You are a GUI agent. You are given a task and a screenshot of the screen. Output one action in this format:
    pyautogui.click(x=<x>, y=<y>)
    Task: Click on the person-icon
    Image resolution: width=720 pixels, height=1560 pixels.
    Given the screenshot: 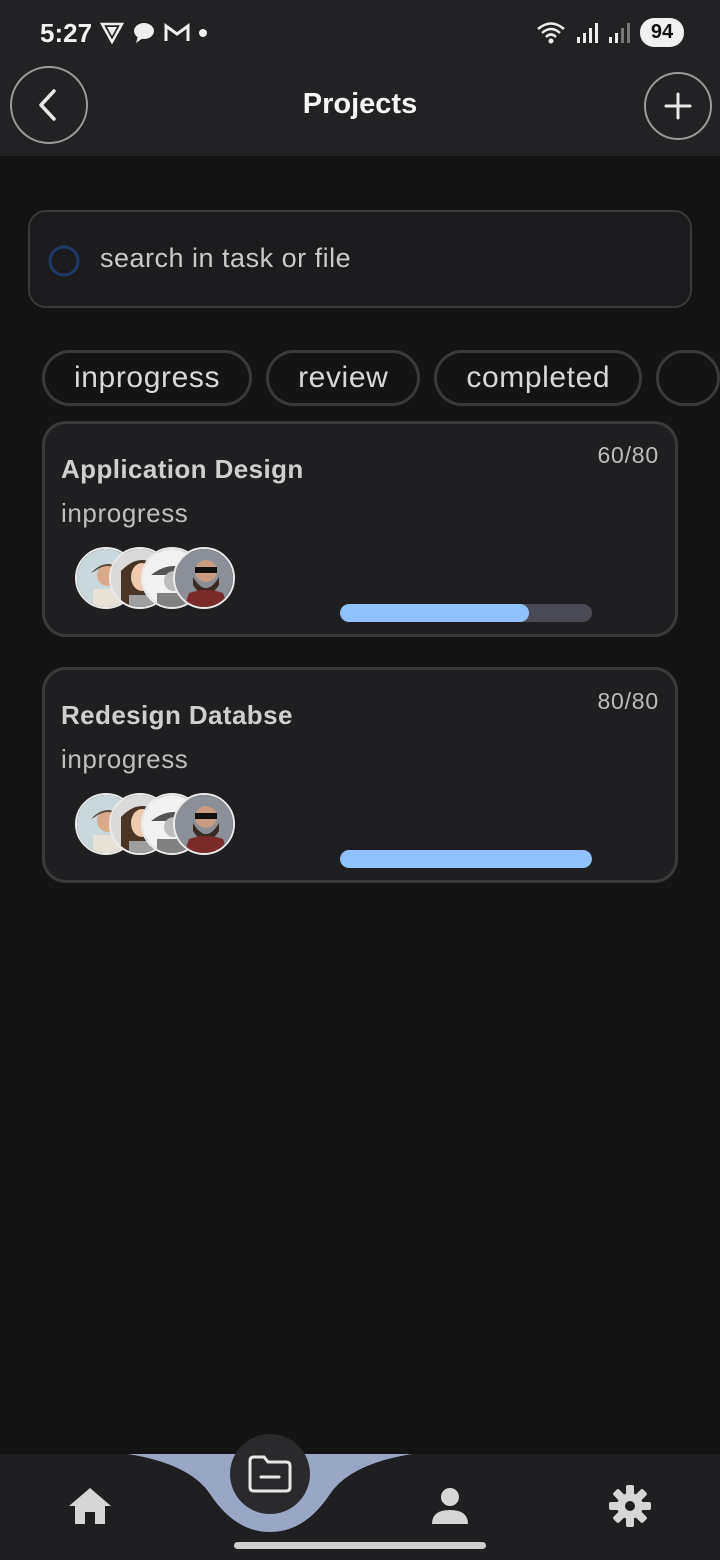 What is the action you would take?
    pyautogui.click(x=450, y=1506)
    